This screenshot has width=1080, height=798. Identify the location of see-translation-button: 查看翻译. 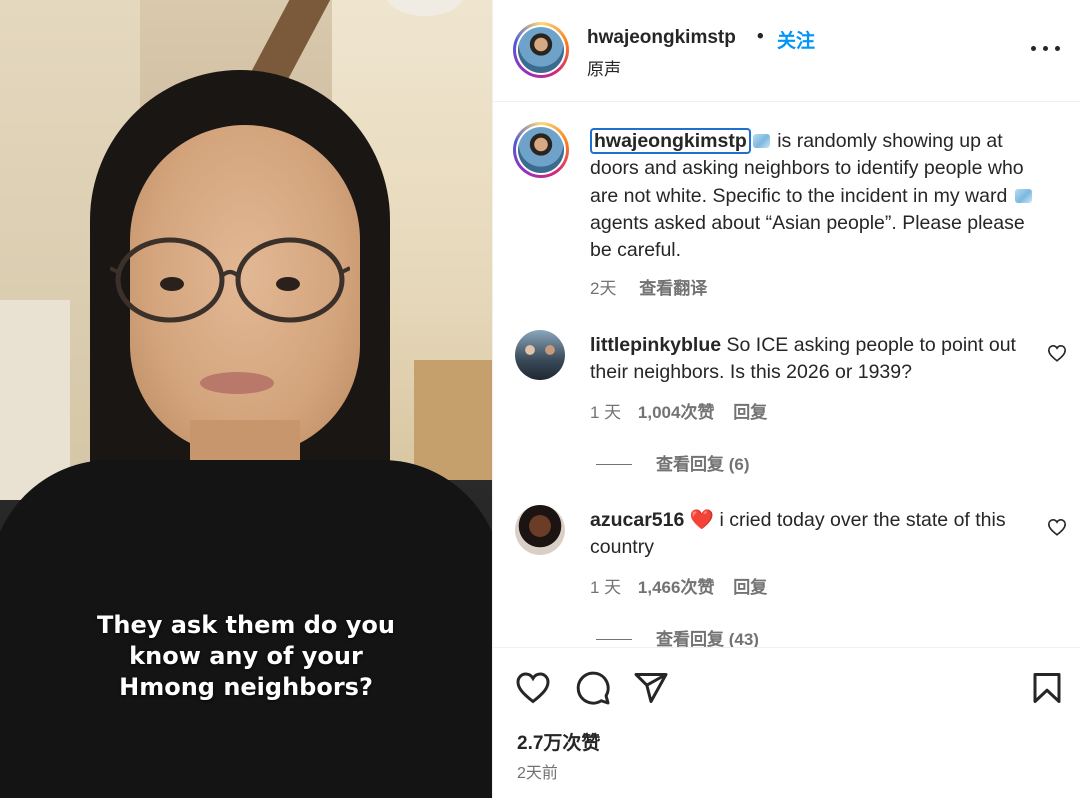
(673, 288).